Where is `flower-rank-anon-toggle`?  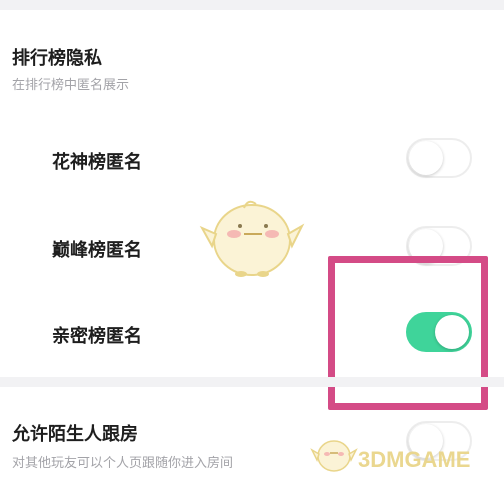 flower-rank-anon-toggle is located at coordinates (439, 158).